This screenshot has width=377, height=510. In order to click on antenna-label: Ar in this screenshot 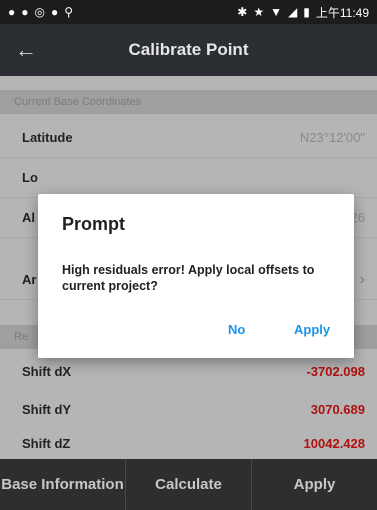, I will do `click(29, 279)`.